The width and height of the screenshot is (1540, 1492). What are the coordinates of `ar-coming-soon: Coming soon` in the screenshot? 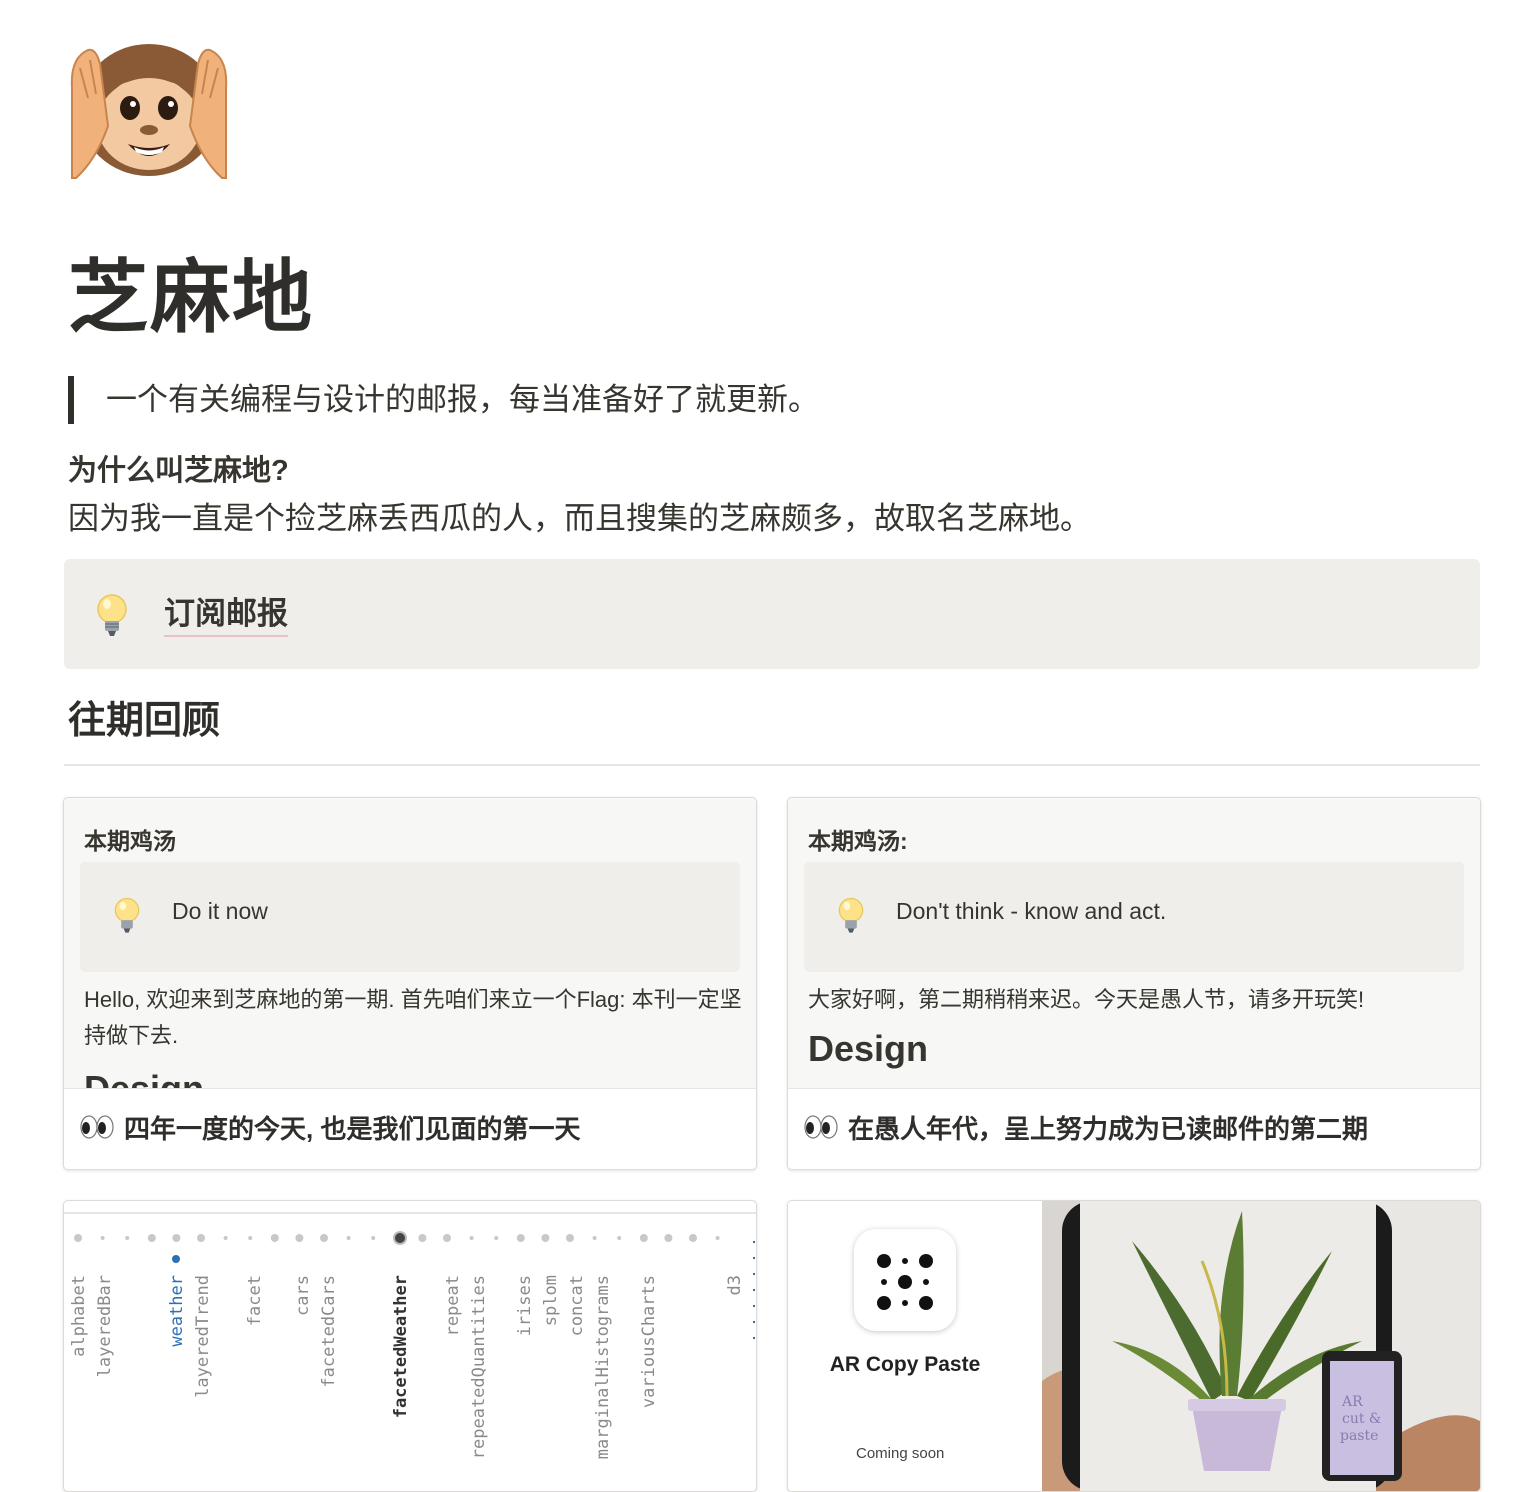 It's located at (900, 1453).